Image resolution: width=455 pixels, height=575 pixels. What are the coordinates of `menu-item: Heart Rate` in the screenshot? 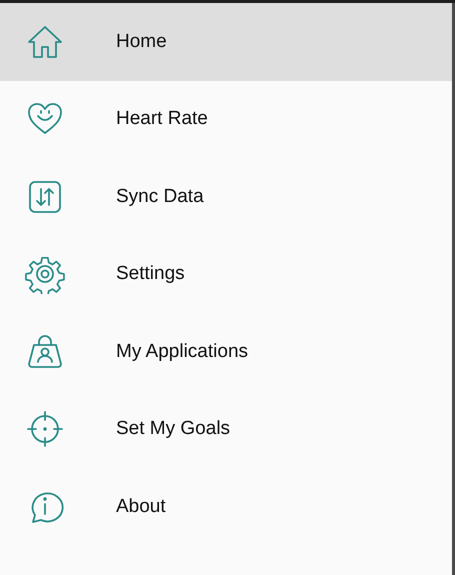 It's located at (226, 119).